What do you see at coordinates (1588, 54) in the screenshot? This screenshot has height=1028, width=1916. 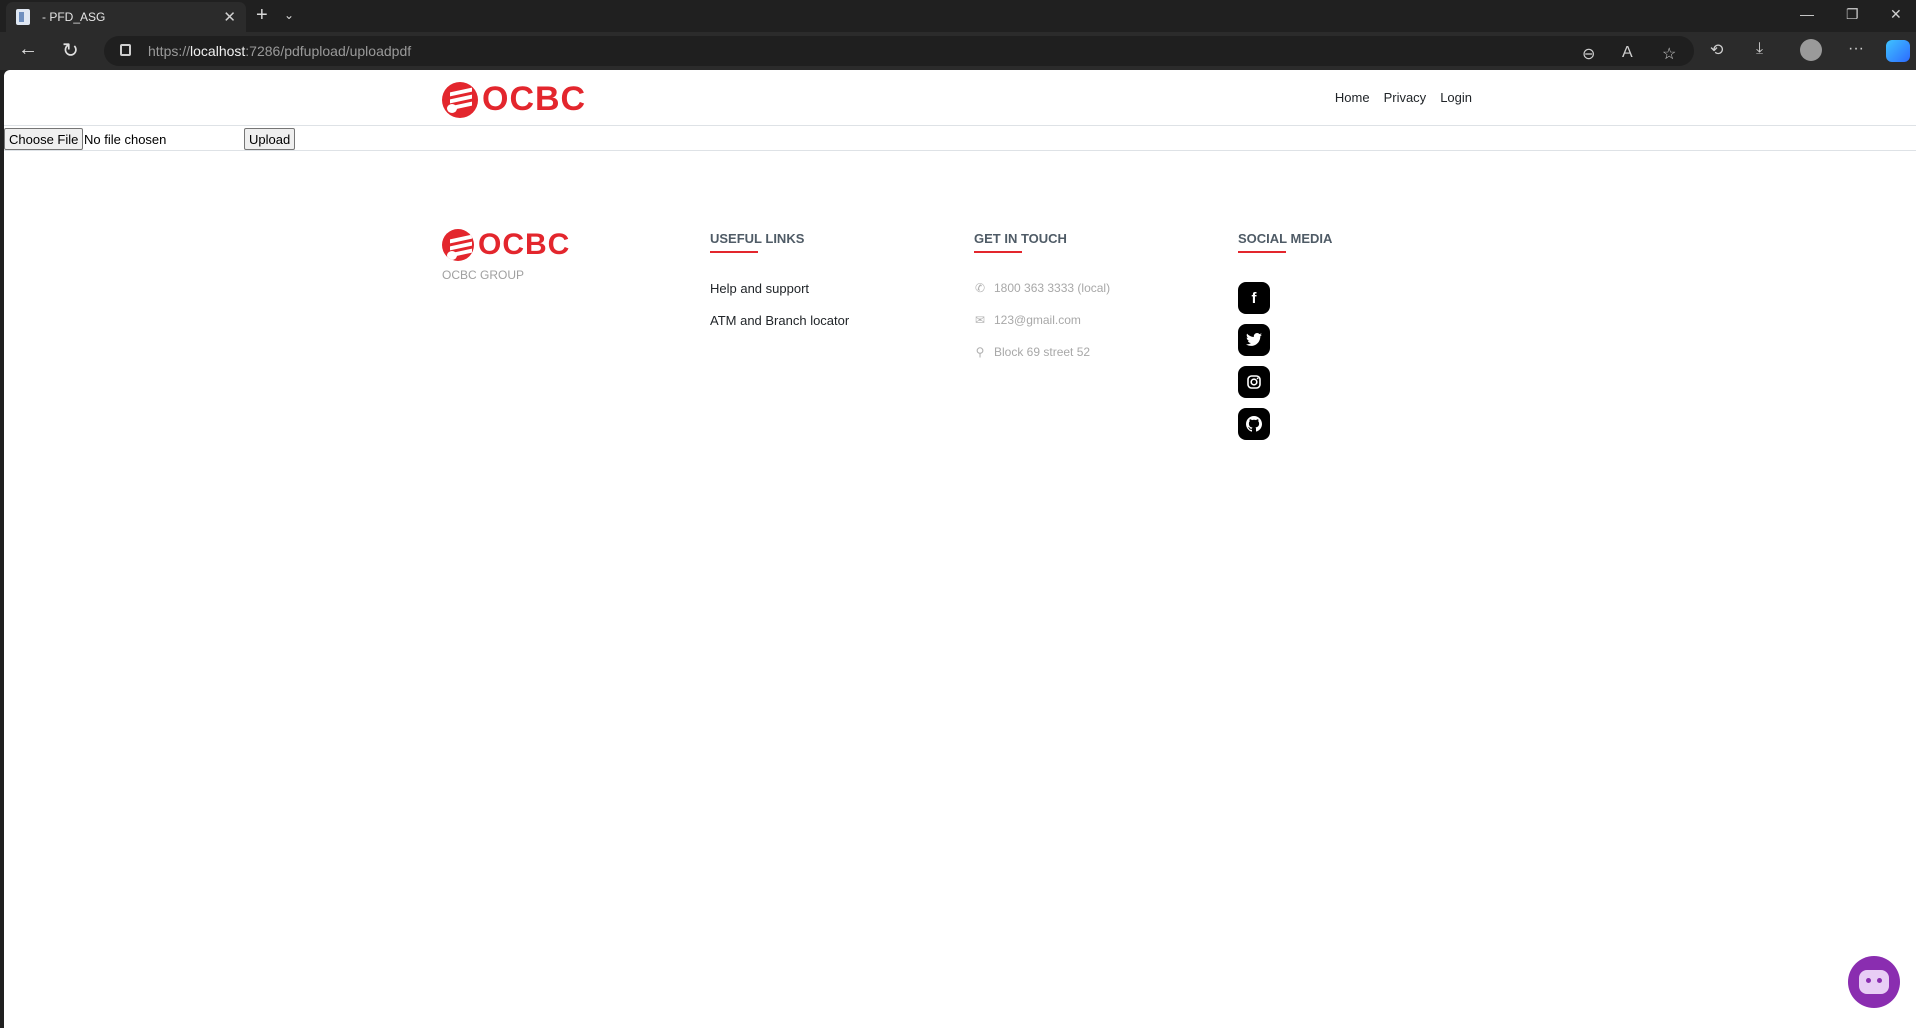 I see `zoom-out-icon: ⊖` at bounding box center [1588, 54].